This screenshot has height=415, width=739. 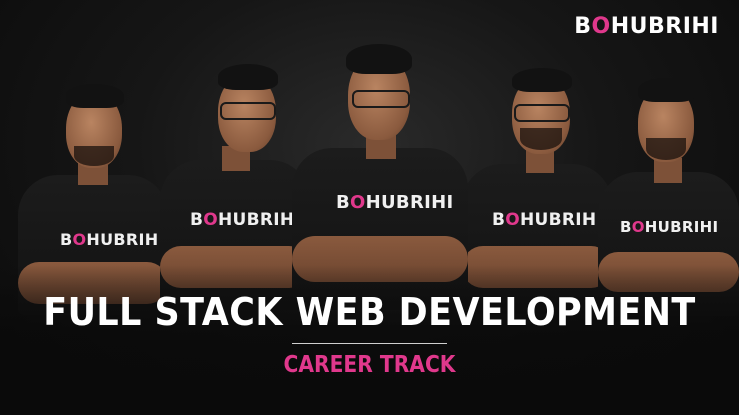 What do you see at coordinates (666, 149) in the screenshot?
I see `team-member-5-beard` at bounding box center [666, 149].